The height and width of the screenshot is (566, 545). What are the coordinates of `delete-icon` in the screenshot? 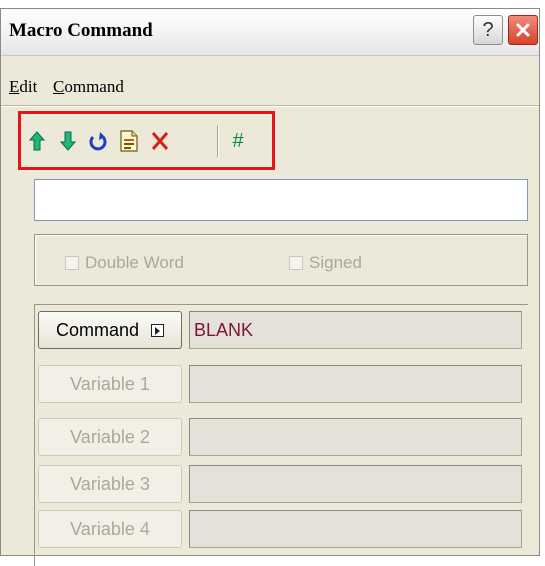 It's located at (160, 141).